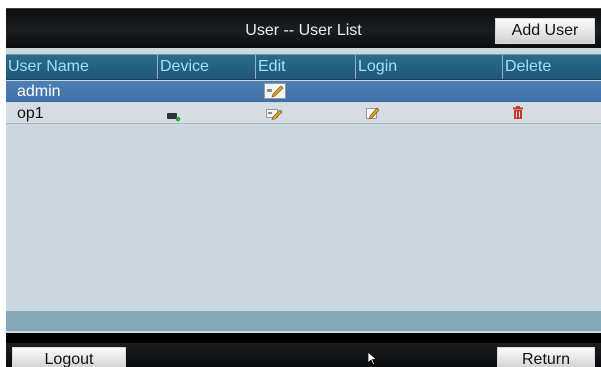  I want to click on bottom-bar: Logout Return, so click(303, 355).